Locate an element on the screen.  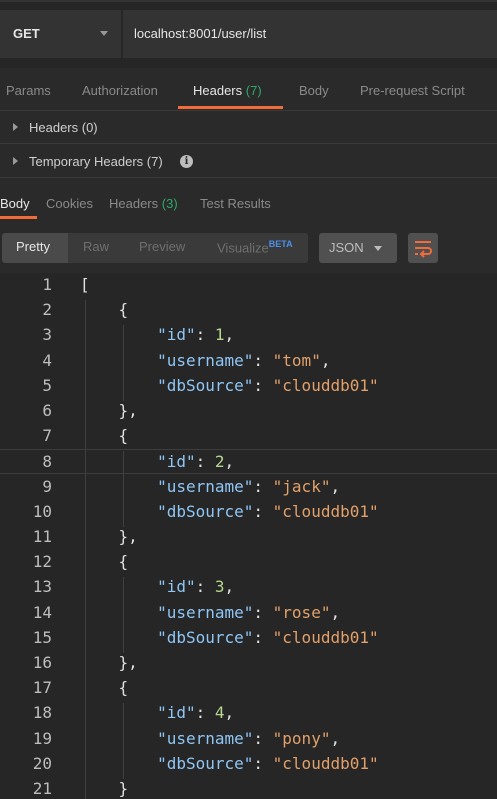
tab-cookies: Cookies is located at coordinates (69, 203).